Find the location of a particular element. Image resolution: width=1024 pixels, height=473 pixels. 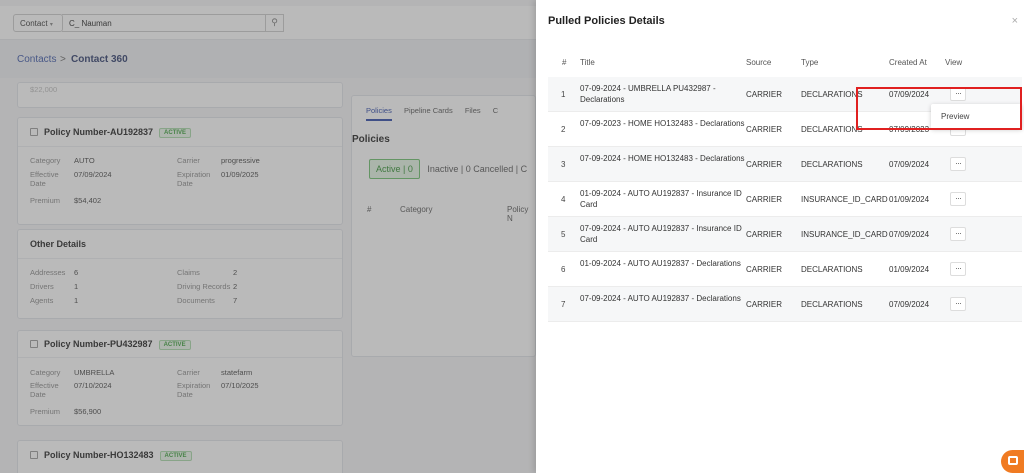

drawer-title: Pulled Policies Details is located at coordinates (606, 21).